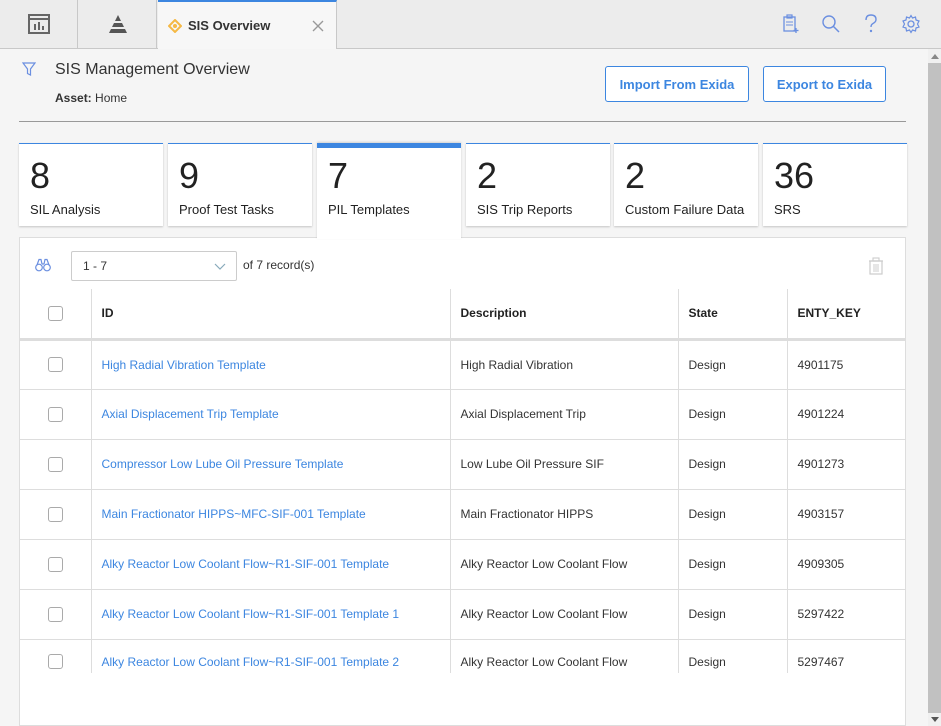 The image size is (941, 726). I want to click on card-label: SIL Analysis, so click(65, 209).